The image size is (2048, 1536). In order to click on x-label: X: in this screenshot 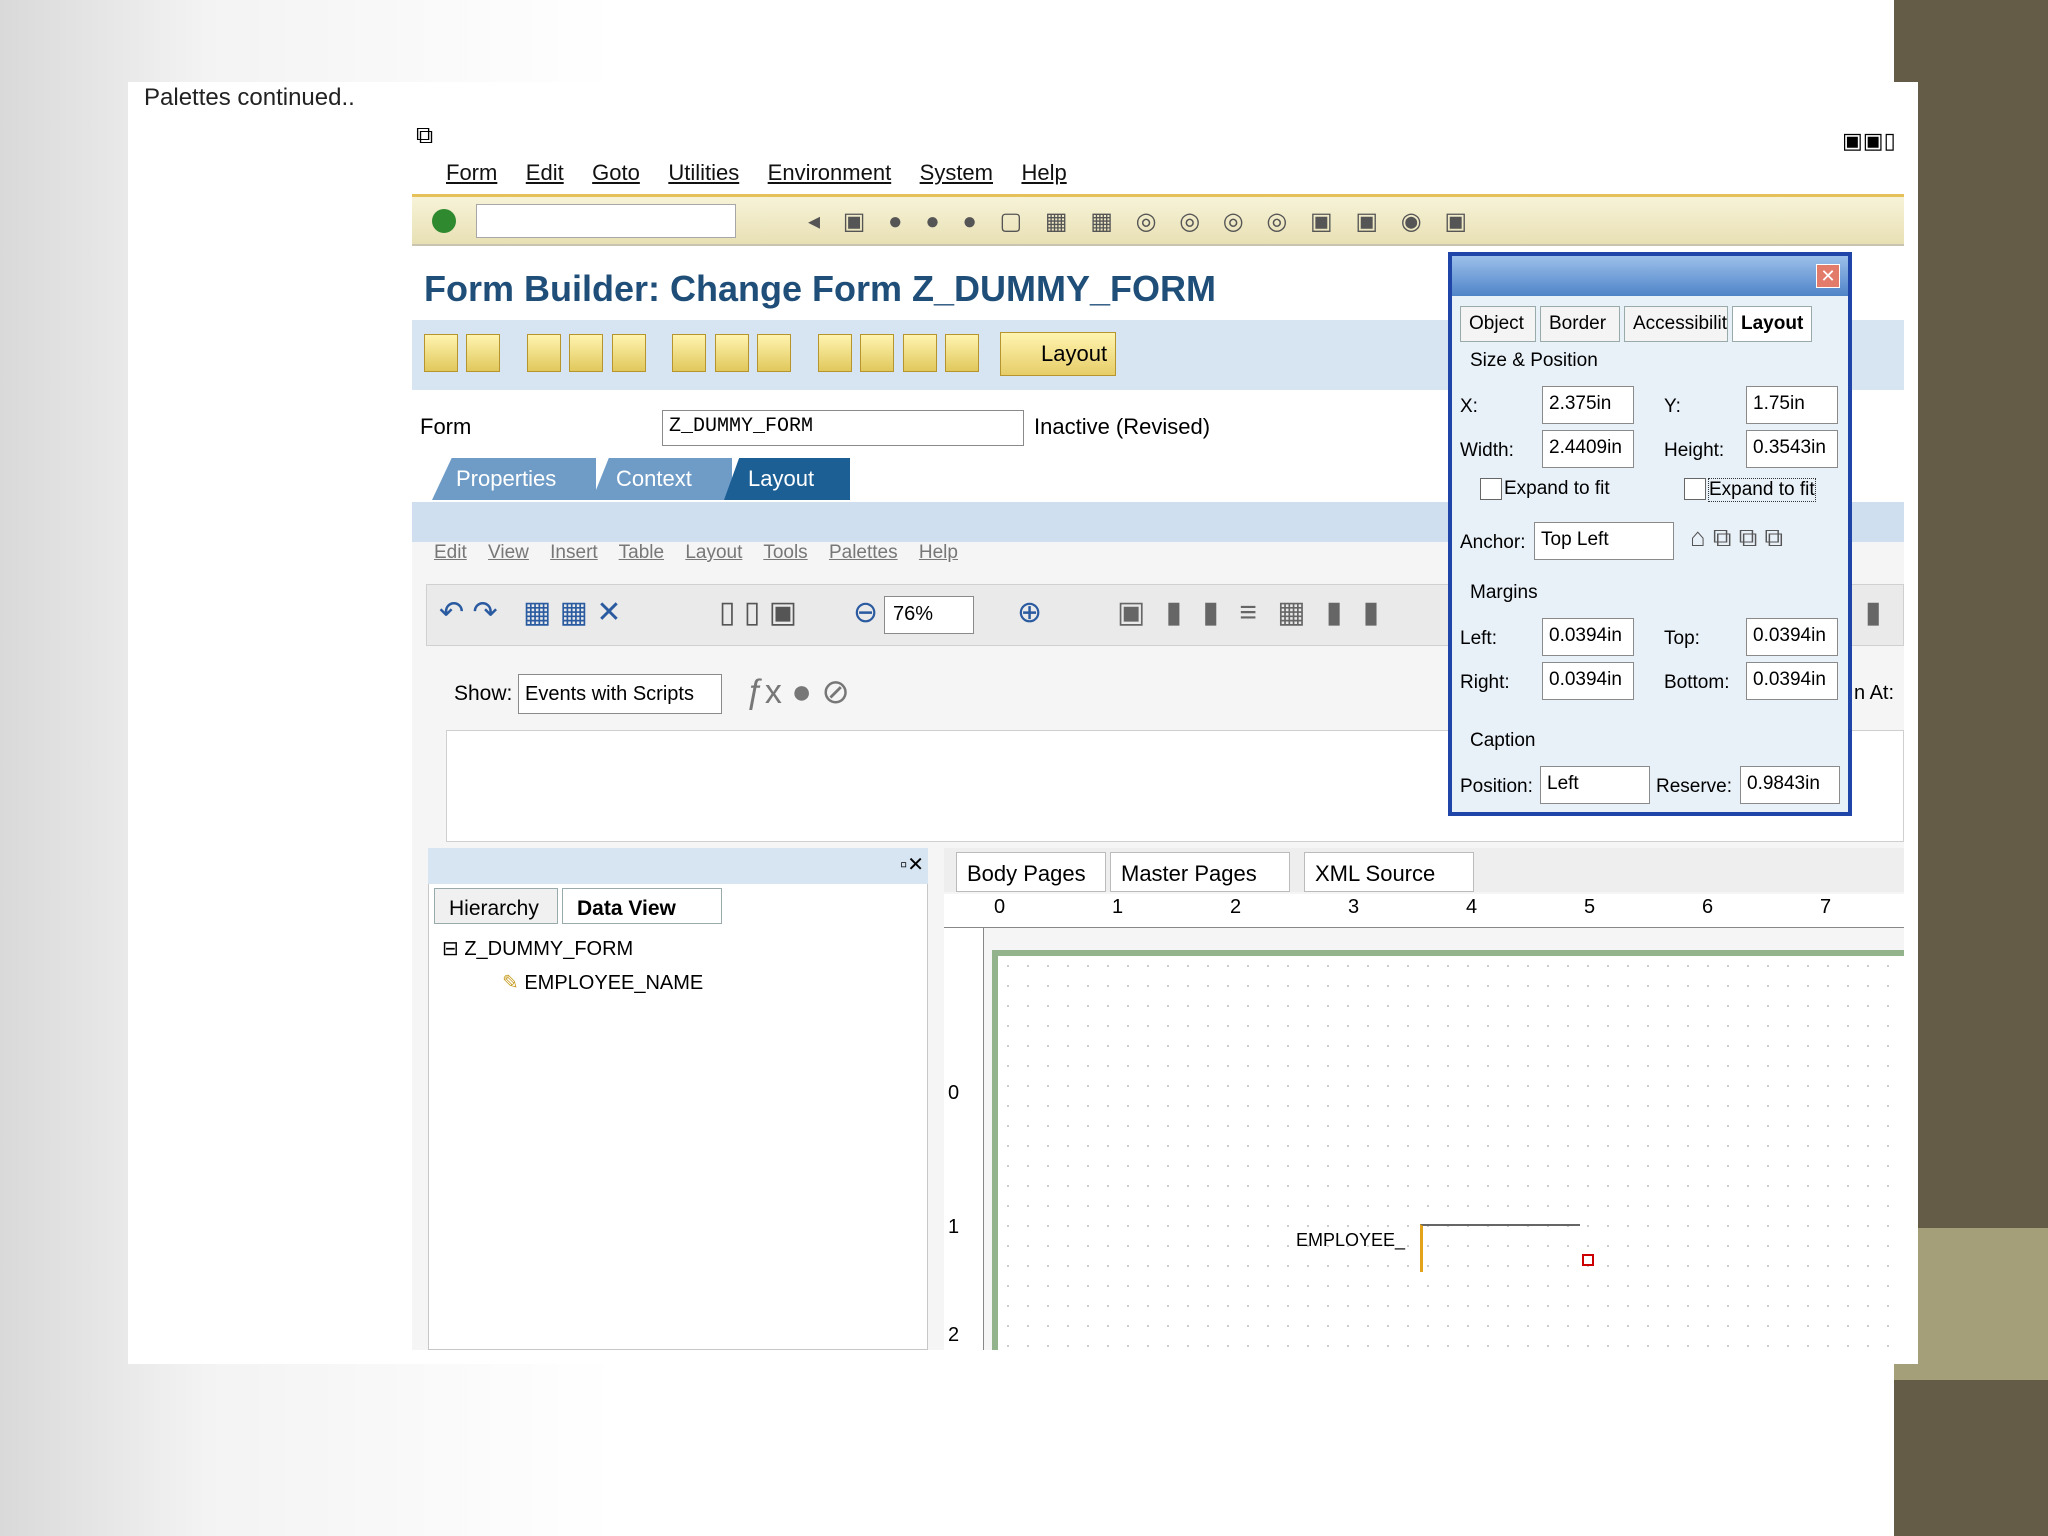, I will do `click(1469, 406)`.